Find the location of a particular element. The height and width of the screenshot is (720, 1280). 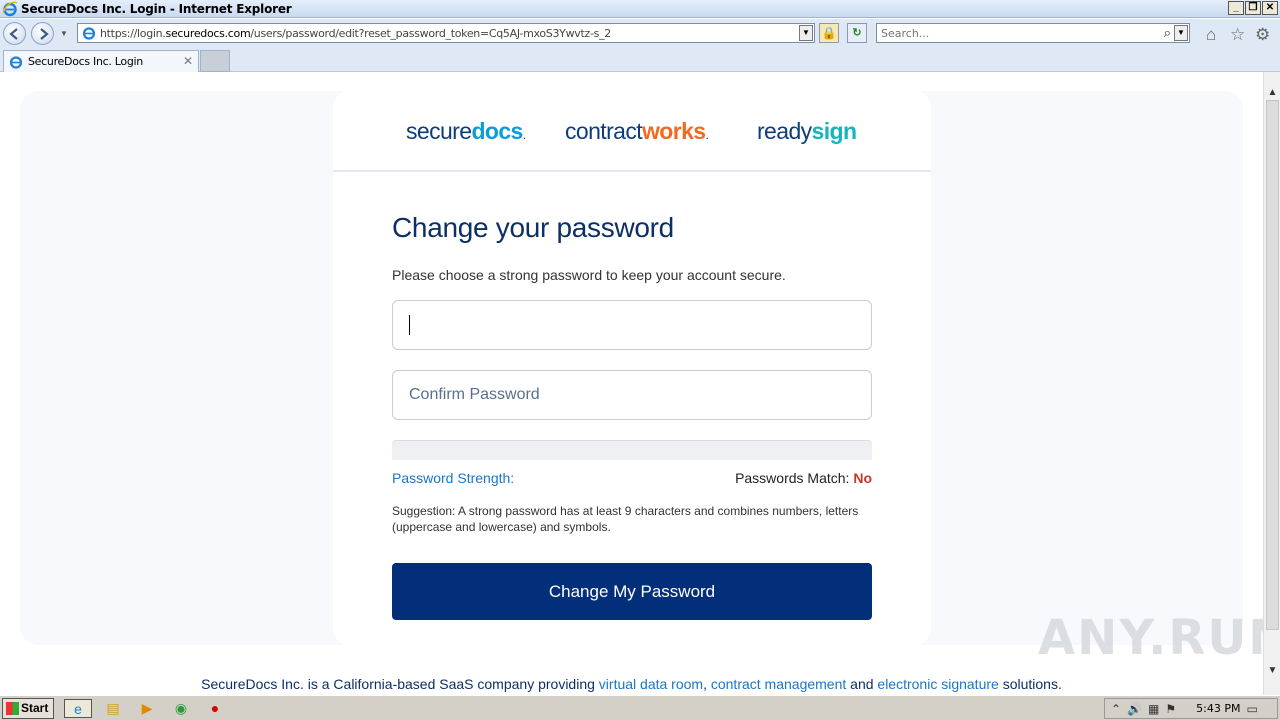

tray-expand-icon: ⌃ is located at coordinates (1116, 709).